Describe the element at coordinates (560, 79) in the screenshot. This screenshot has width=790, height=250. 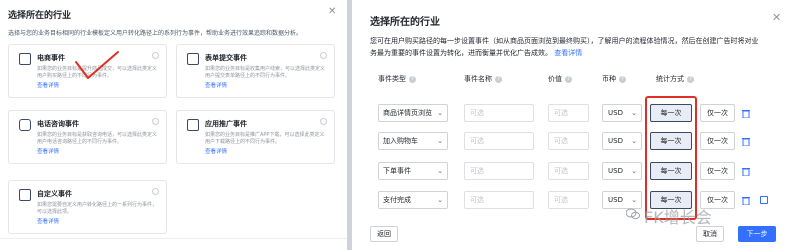
I see `header-value: 价值?` at that location.